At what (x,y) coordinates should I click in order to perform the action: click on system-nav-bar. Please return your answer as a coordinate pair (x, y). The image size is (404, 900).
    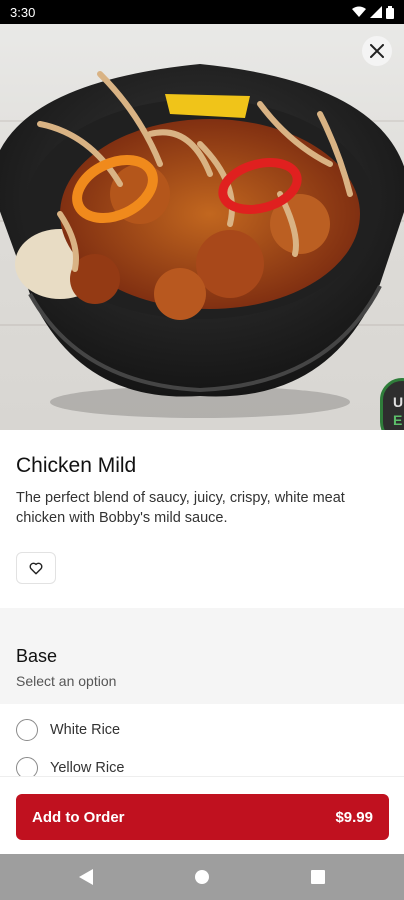
    Looking at the image, I should click on (202, 877).